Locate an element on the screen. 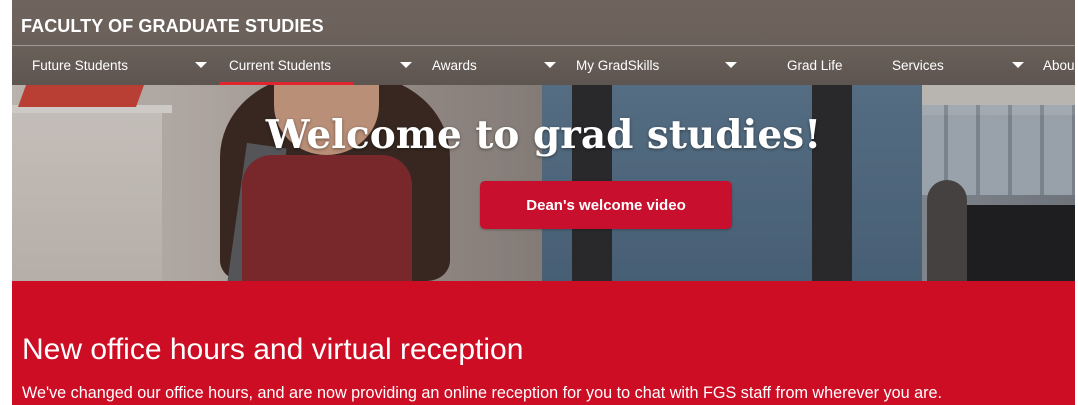 Image resolution: width=1078 pixels, height=405 pixels. nav-item-label: Current Students is located at coordinates (280, 65).